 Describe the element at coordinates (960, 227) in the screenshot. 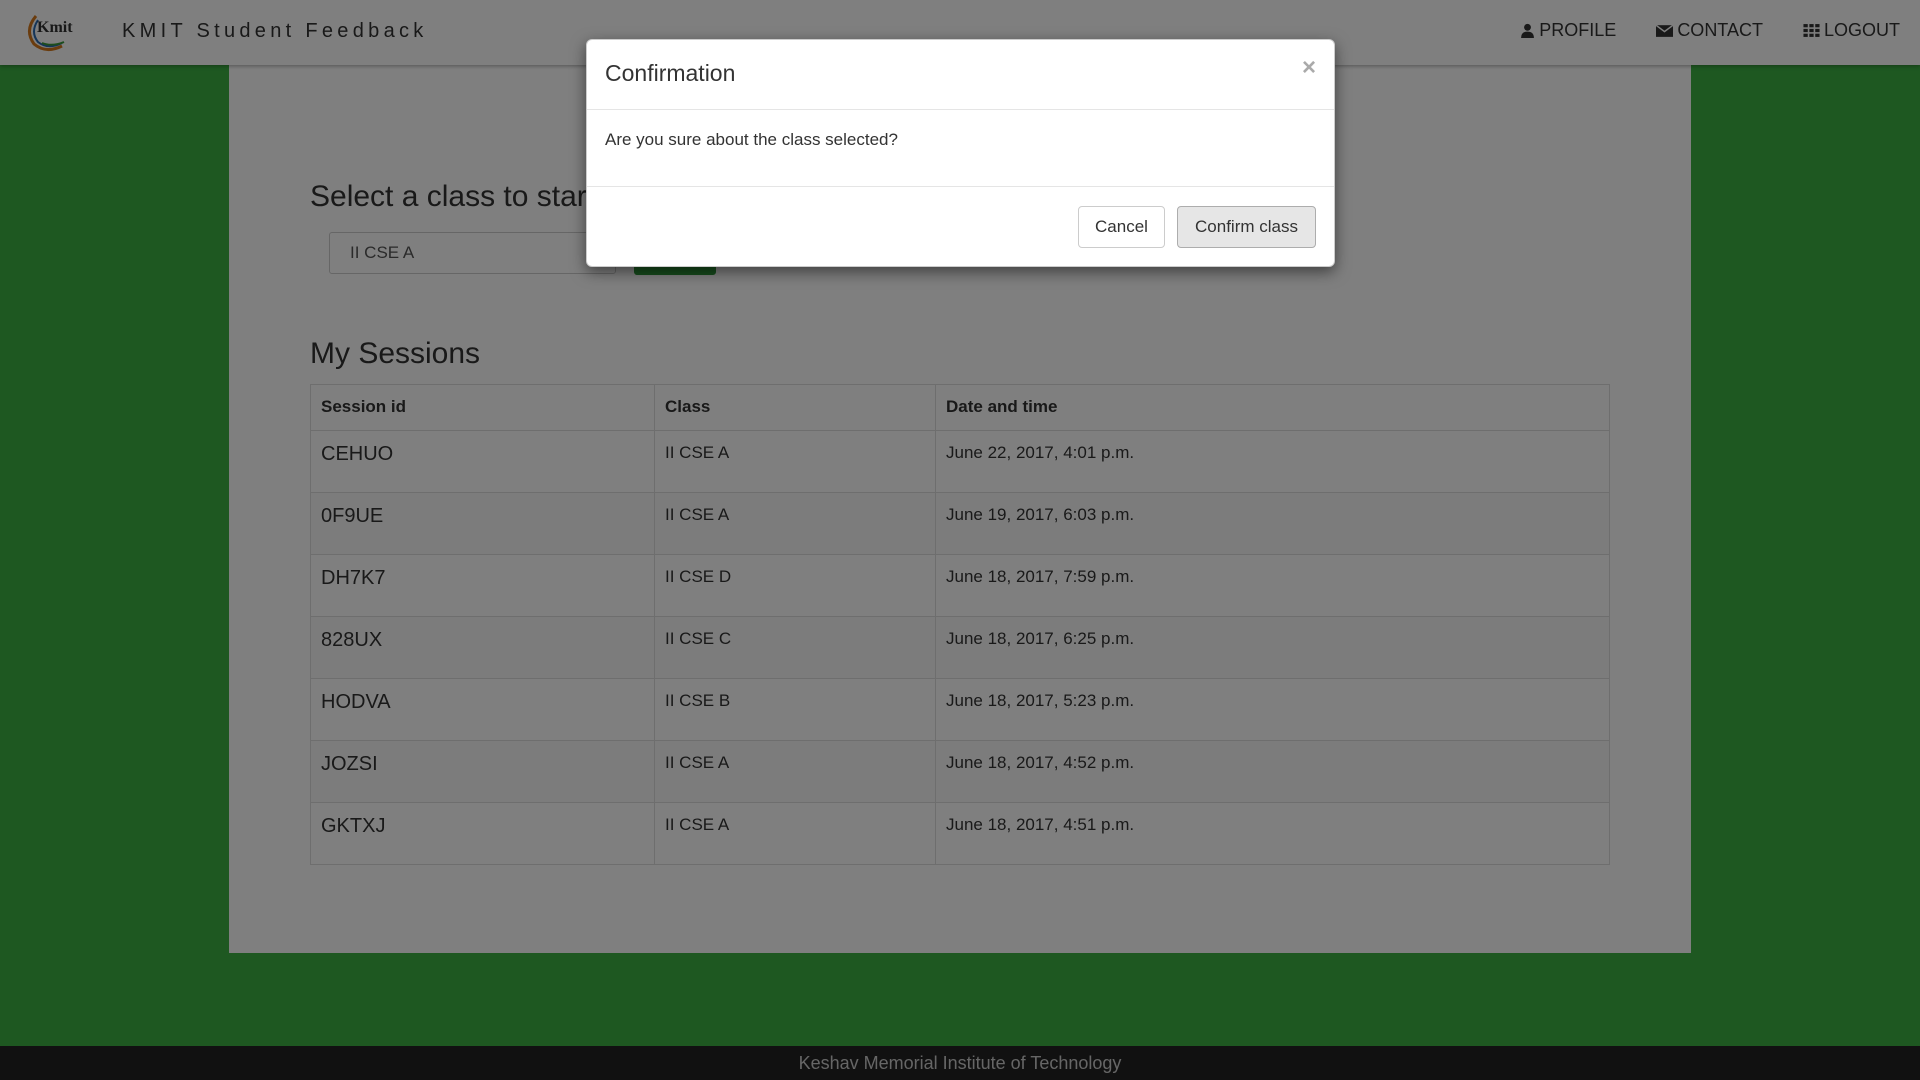

I see `modal-footer: Cancel Confirm class` at that location.